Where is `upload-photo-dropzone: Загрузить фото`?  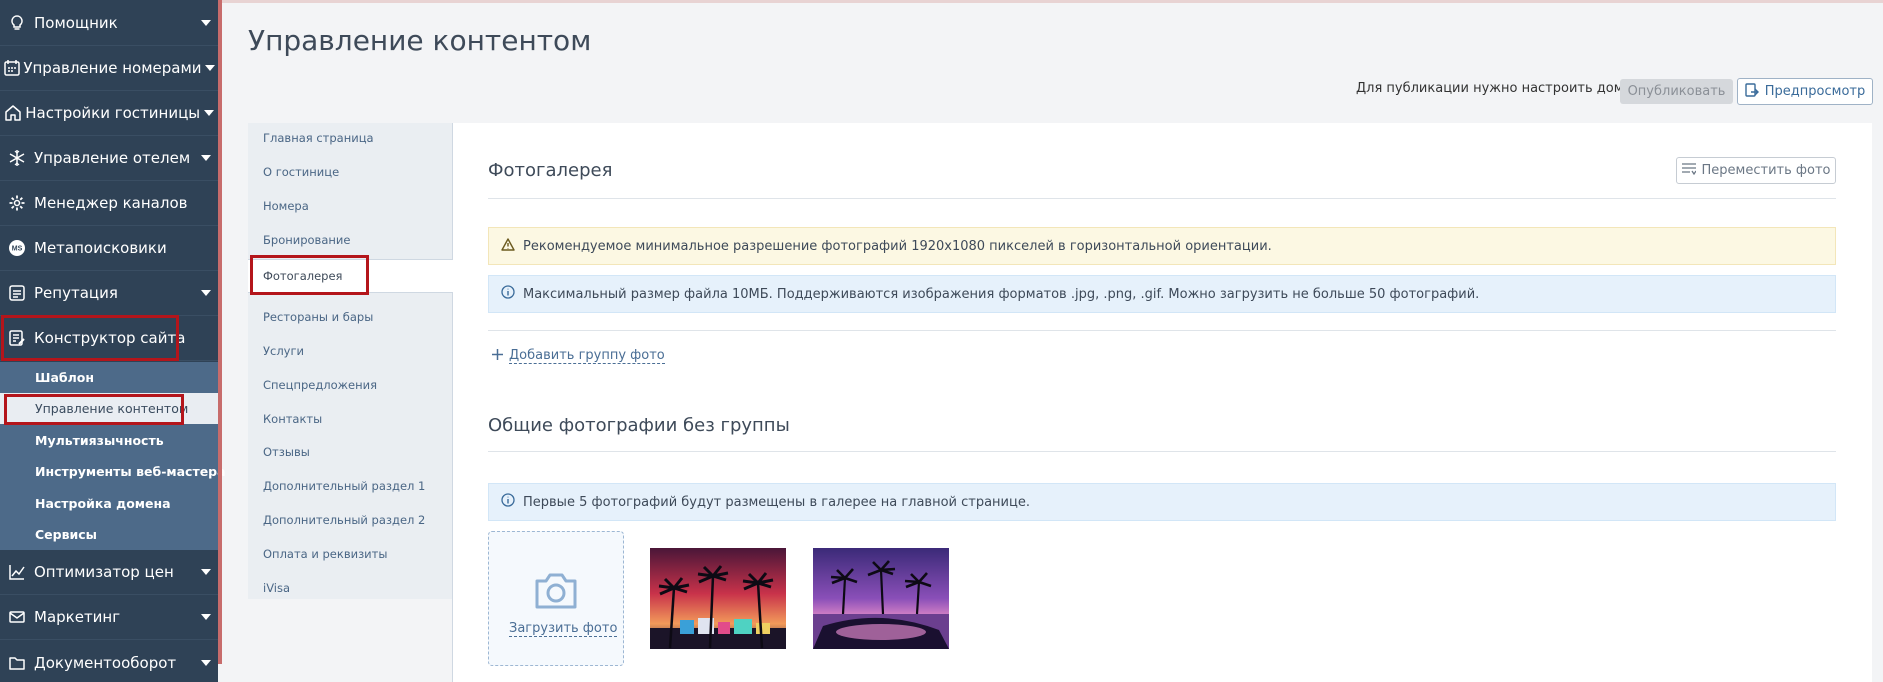 upload-photo-dropzone: Загрузить фото is located at coordinates (556, 598).